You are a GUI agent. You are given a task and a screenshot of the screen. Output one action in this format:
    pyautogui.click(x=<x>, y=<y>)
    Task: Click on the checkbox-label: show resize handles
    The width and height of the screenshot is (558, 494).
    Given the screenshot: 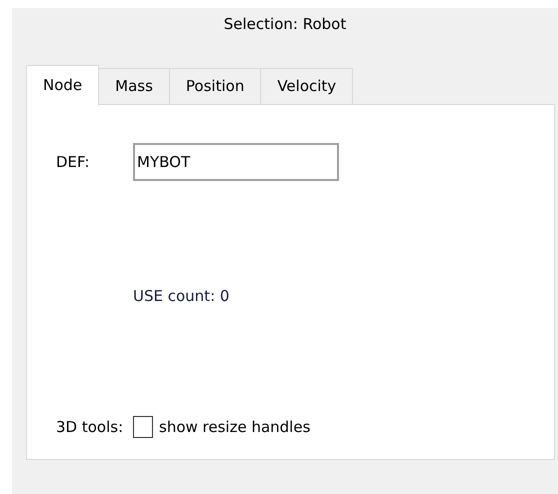 What is the action you would take?
    pyautogui.click(x=234, y=427)
    